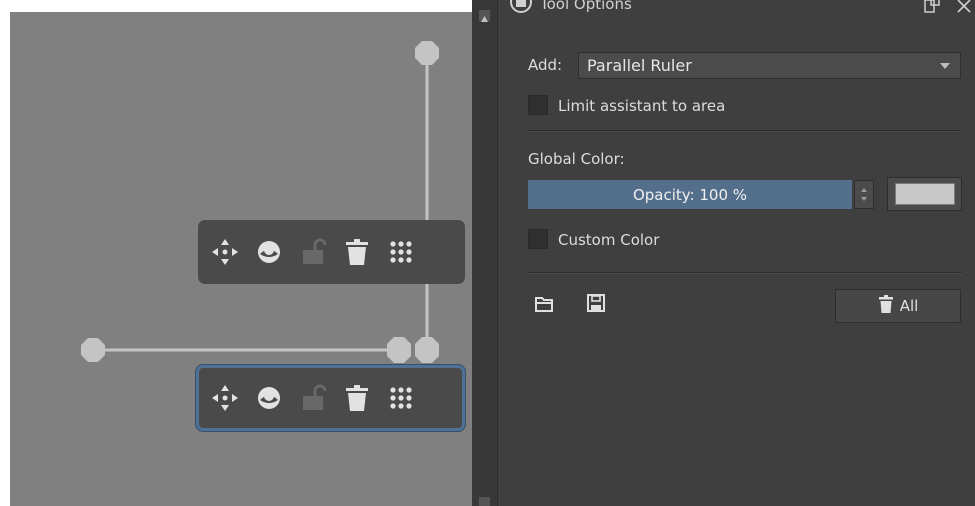 This screenshot has height=506, width=975. Describe the element at coordinates (909, 306) in the screenshot. I see `delete-all-label: All` at that location.